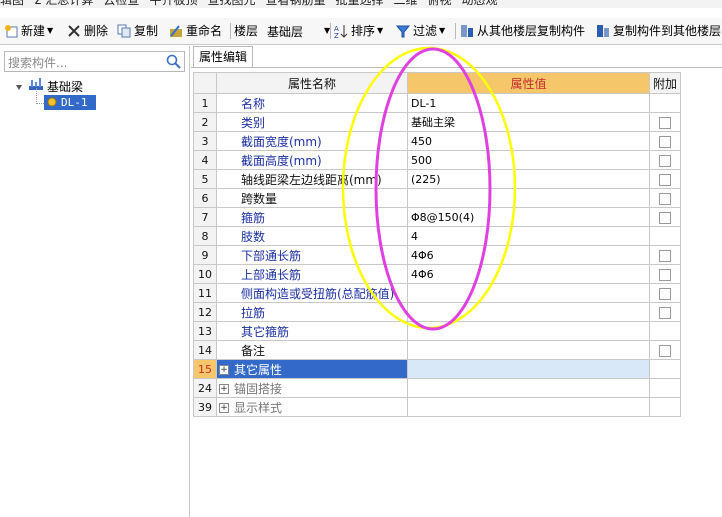  I want to click on annotation-magenta-ellipse, so click(433, 189).